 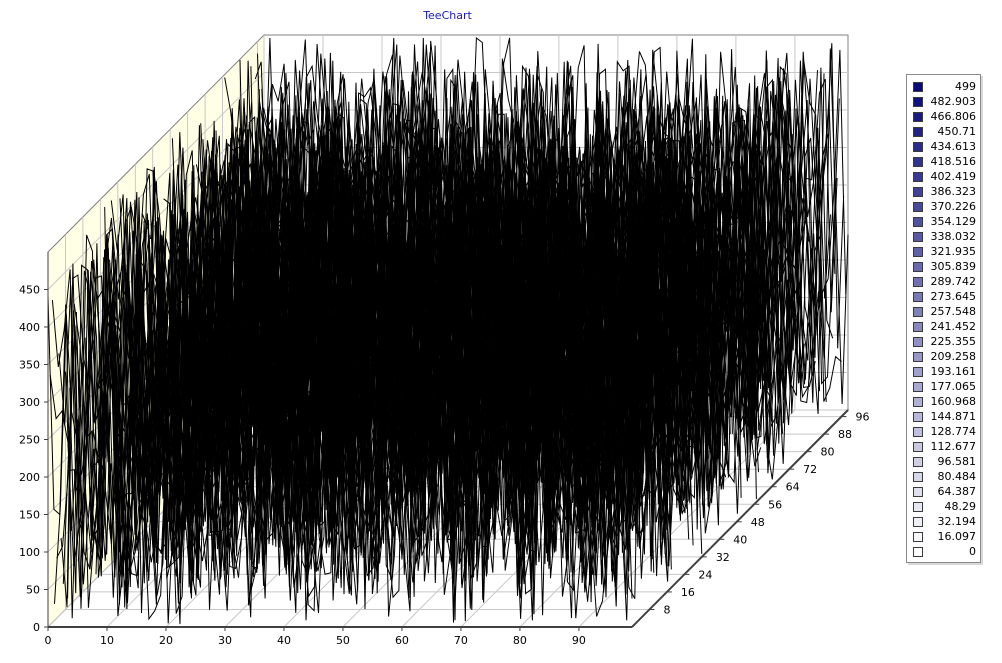 I want to click on z-tick-label: 96, so click(x=862, y=417).